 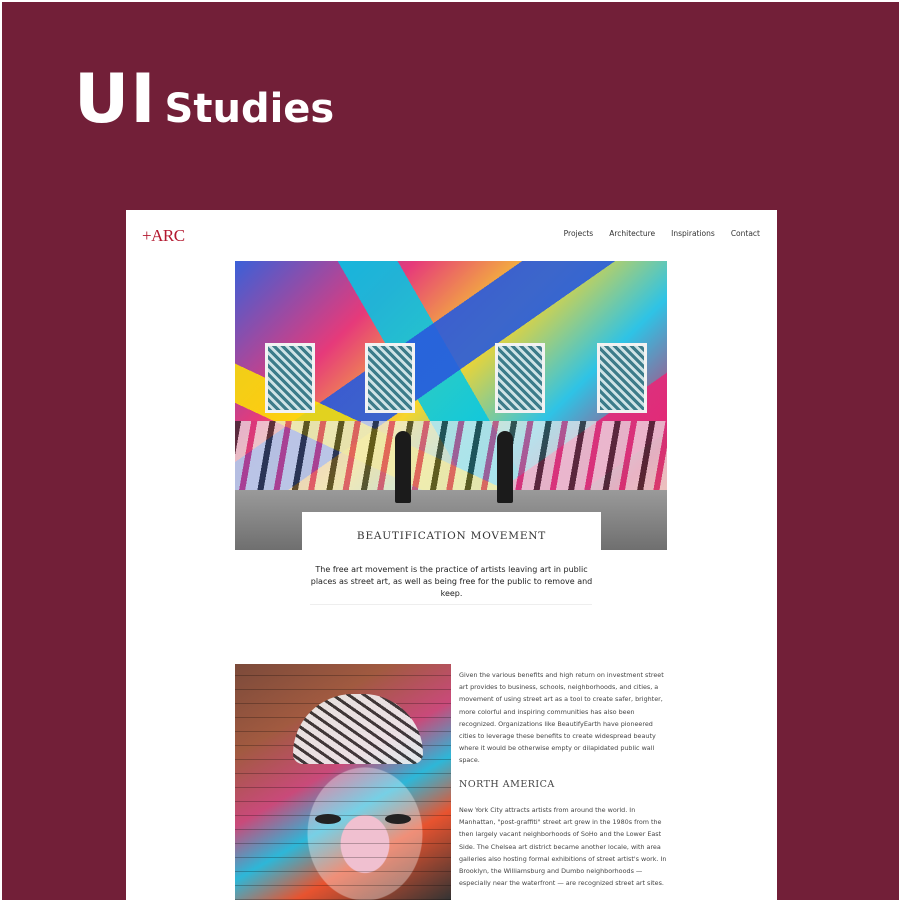 What do you see at coordinates (451, 536) in the screenshot?
I see `feature-title: BEAUTIFICATION MOVEMENT` at bounding box center [451, 536].